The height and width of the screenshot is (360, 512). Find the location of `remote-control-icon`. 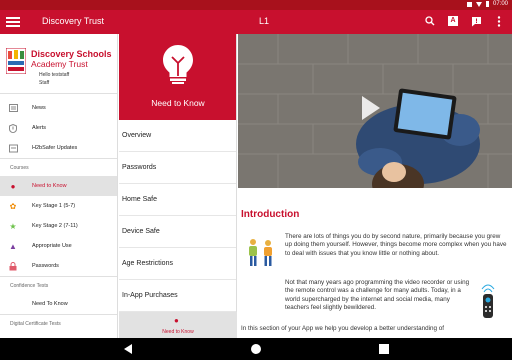

remote-control-icon is located at coordinates (488, 301).